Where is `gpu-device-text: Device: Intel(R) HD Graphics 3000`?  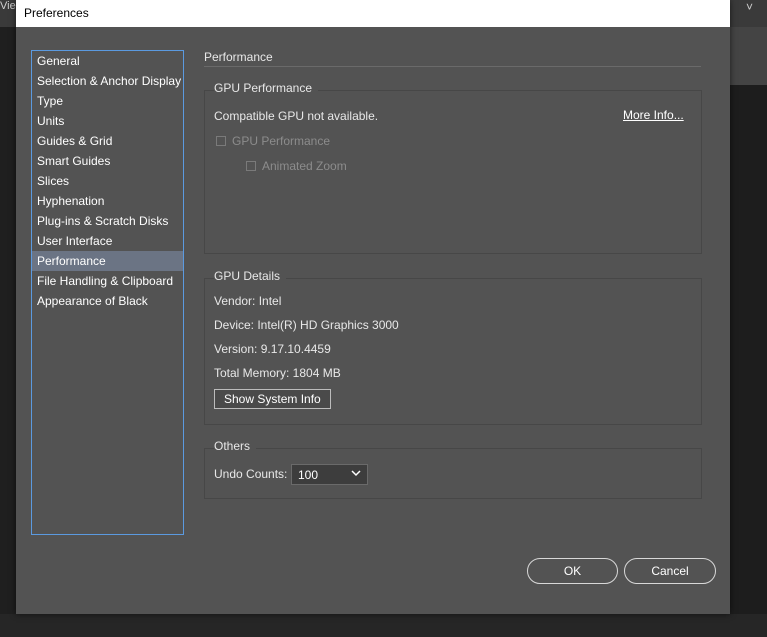 gpu-device-text: Device: Intel(R) HD Graphics 3000 is located at coordinates (306, 325).